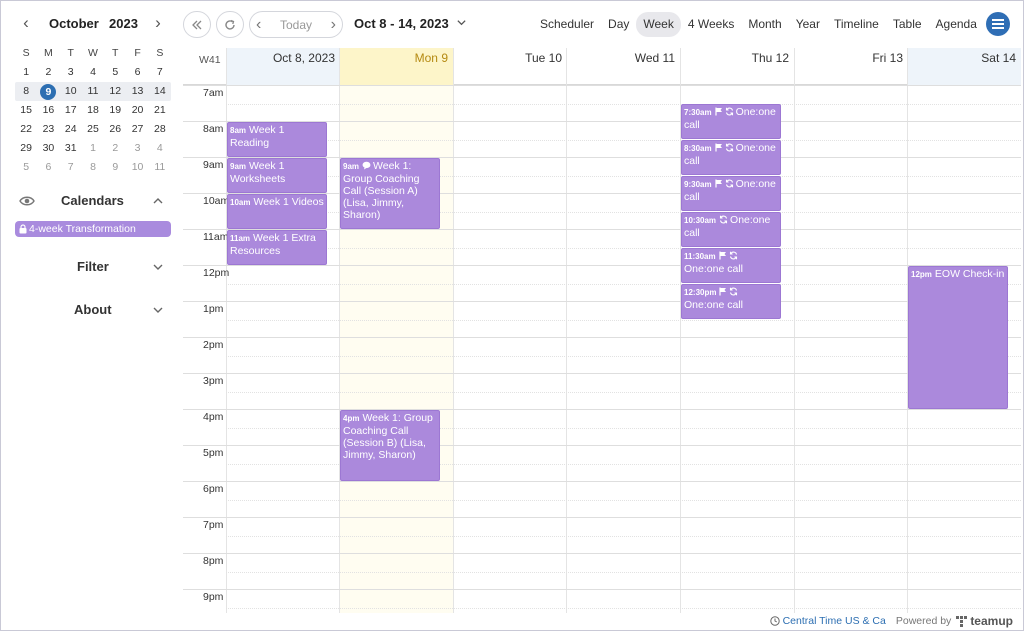 This screenshot has width=1024, height=631. Describe the element at coordinates (158, 23) in the screenshot. I see `next-month-icon: ›` at that location.